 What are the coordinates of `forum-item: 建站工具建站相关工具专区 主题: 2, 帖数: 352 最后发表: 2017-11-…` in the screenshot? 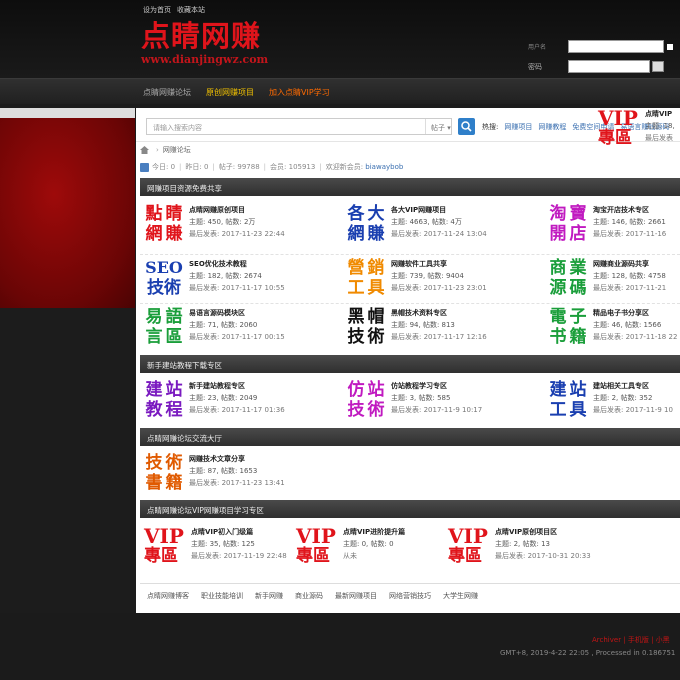 It's located at (610, 400).